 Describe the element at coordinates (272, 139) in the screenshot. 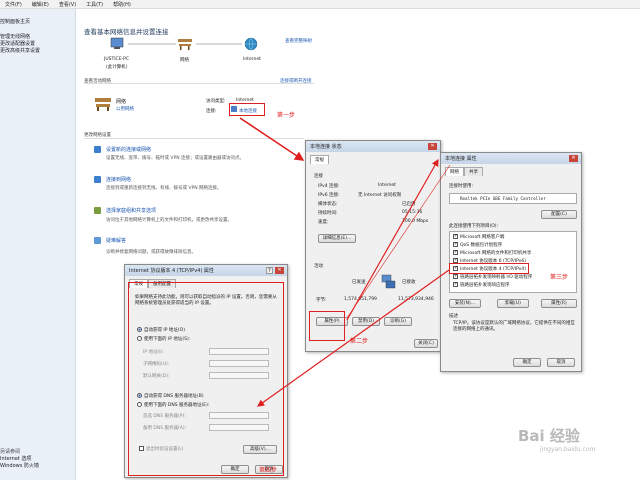

I see `arrow-step1` at that location.